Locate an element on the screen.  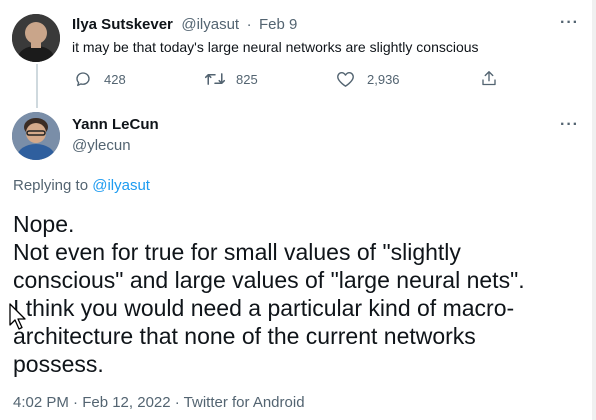
tweet-line: possess. is located at coordinates (58, 364).